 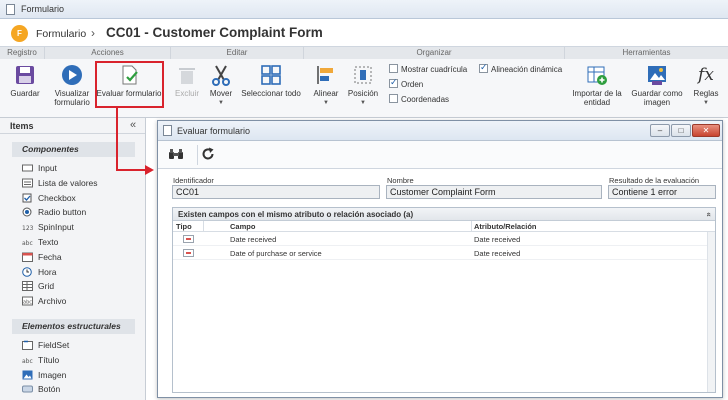 I want to click on collapse-panel-icon: «, so click(x=133, y=125).